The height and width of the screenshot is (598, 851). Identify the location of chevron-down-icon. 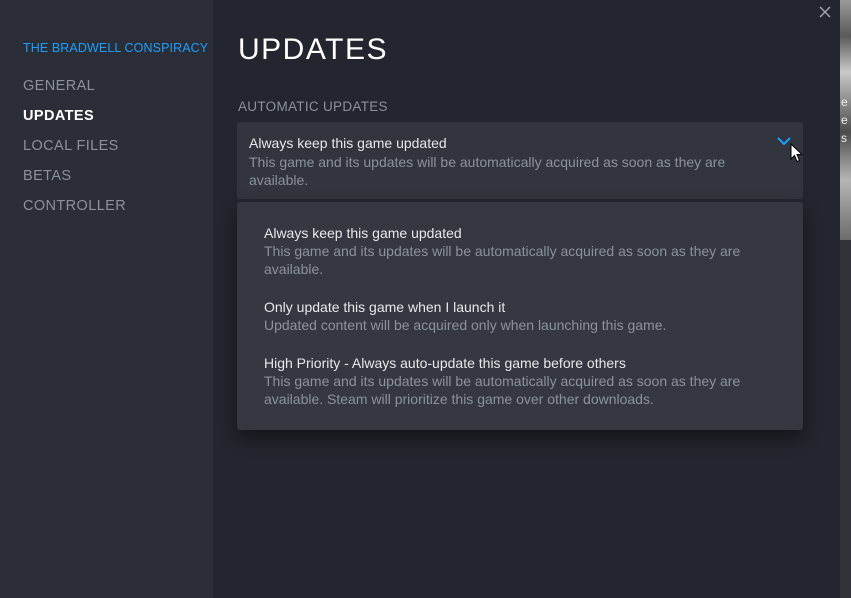
(784, 141).